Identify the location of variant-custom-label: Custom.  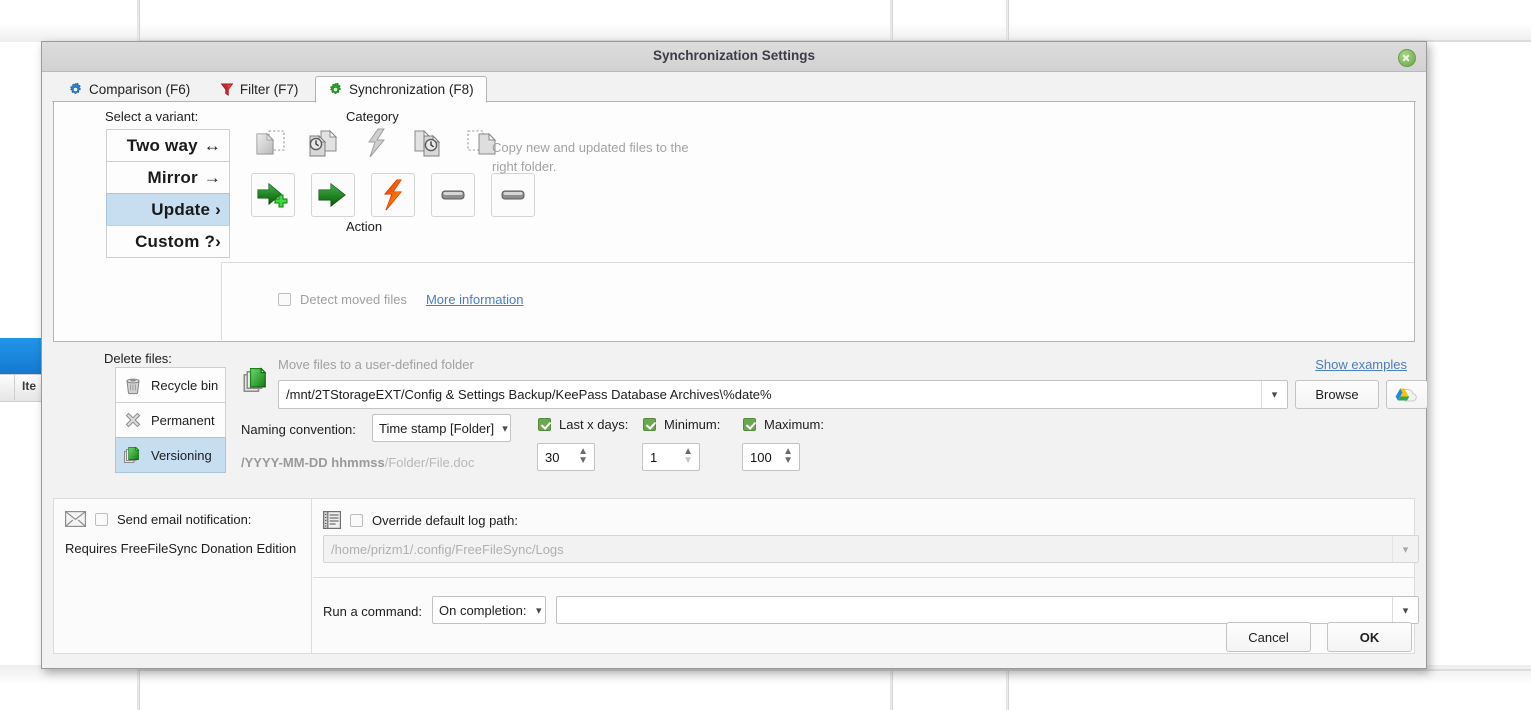
(167, 241).